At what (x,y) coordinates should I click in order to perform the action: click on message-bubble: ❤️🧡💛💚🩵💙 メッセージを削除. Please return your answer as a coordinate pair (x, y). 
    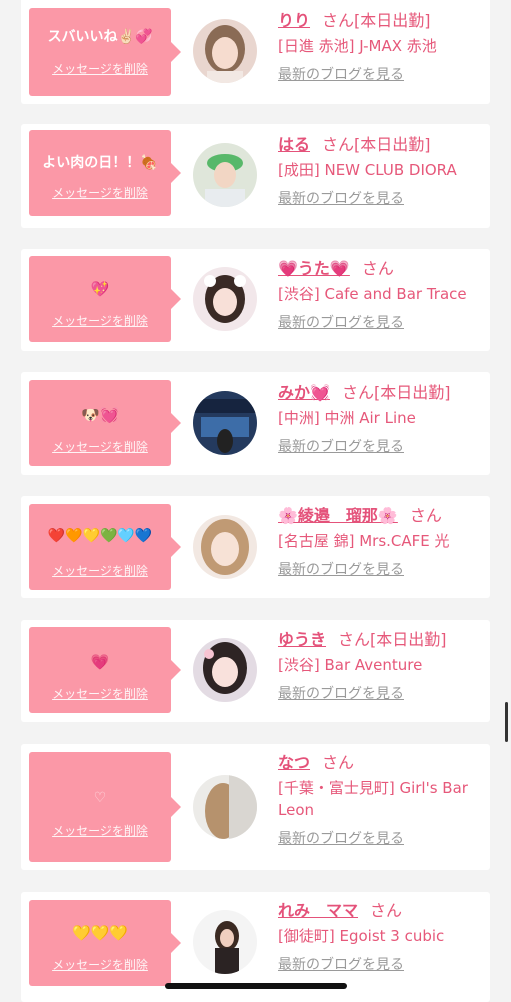
    Looking at the image, I should click on (105, 547).